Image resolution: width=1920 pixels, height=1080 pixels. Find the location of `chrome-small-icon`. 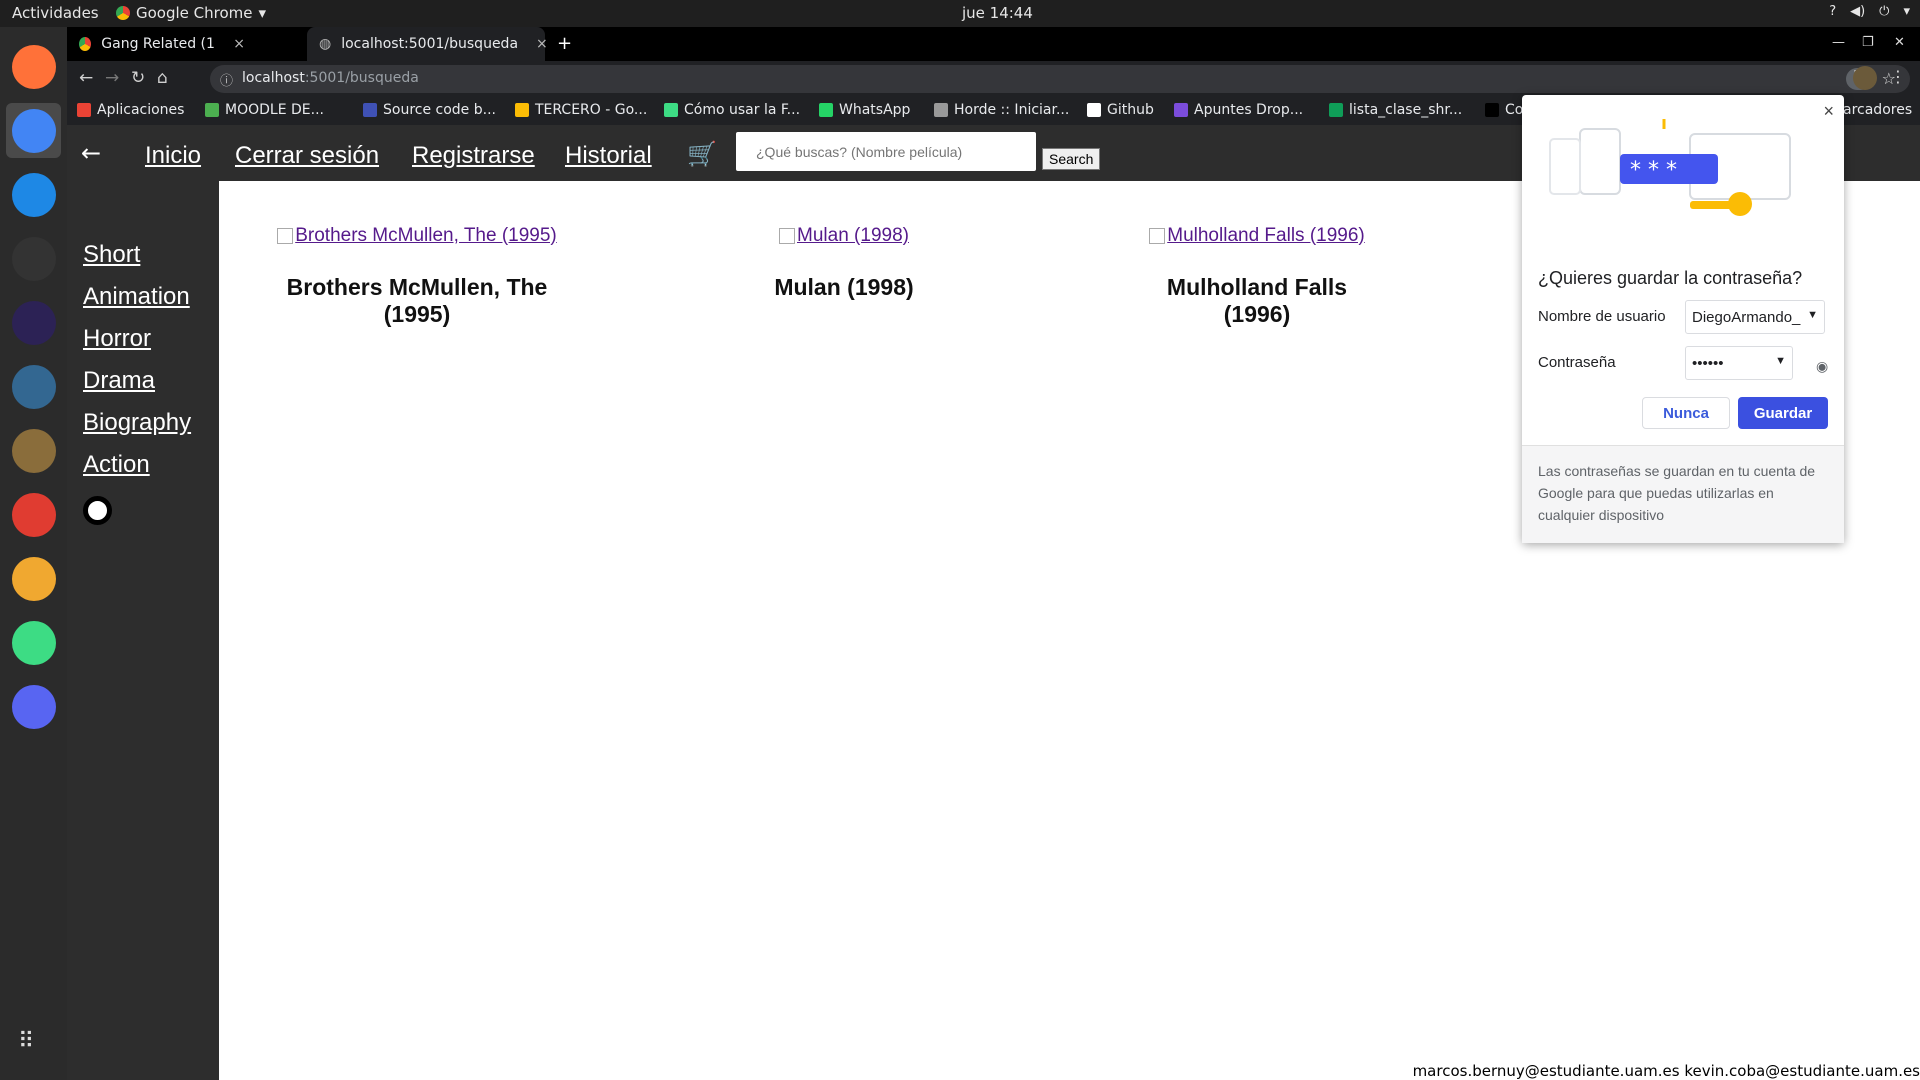

chrome-small-icon is located at coordinates (123, 13).